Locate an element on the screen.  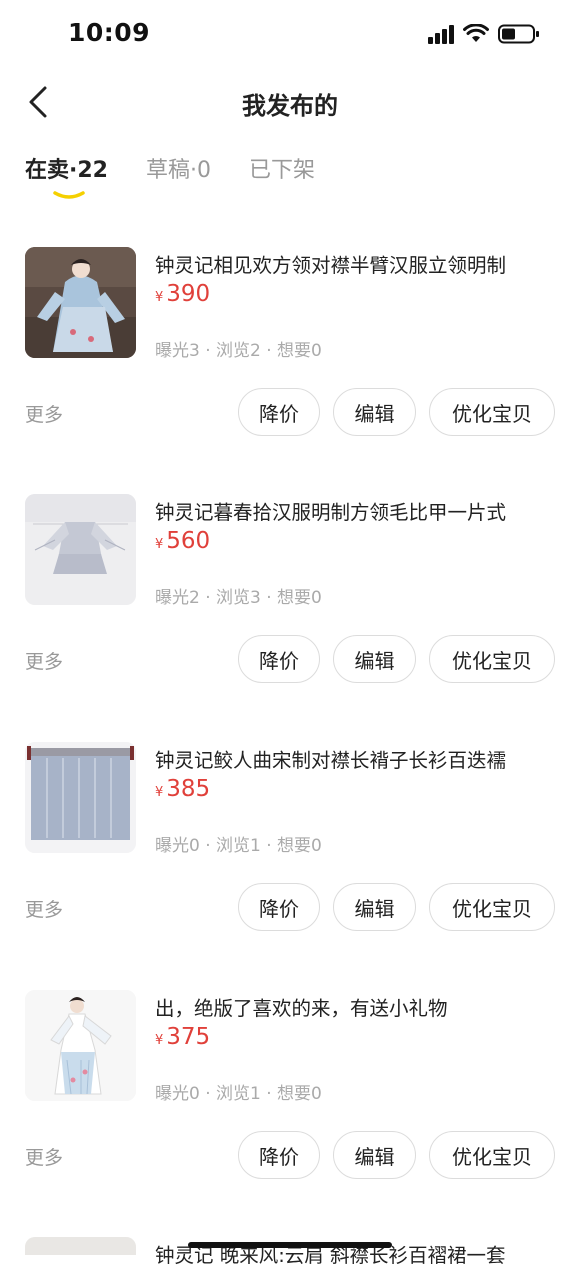
status-bar: 10:09 is located at coordinates (290, 35).